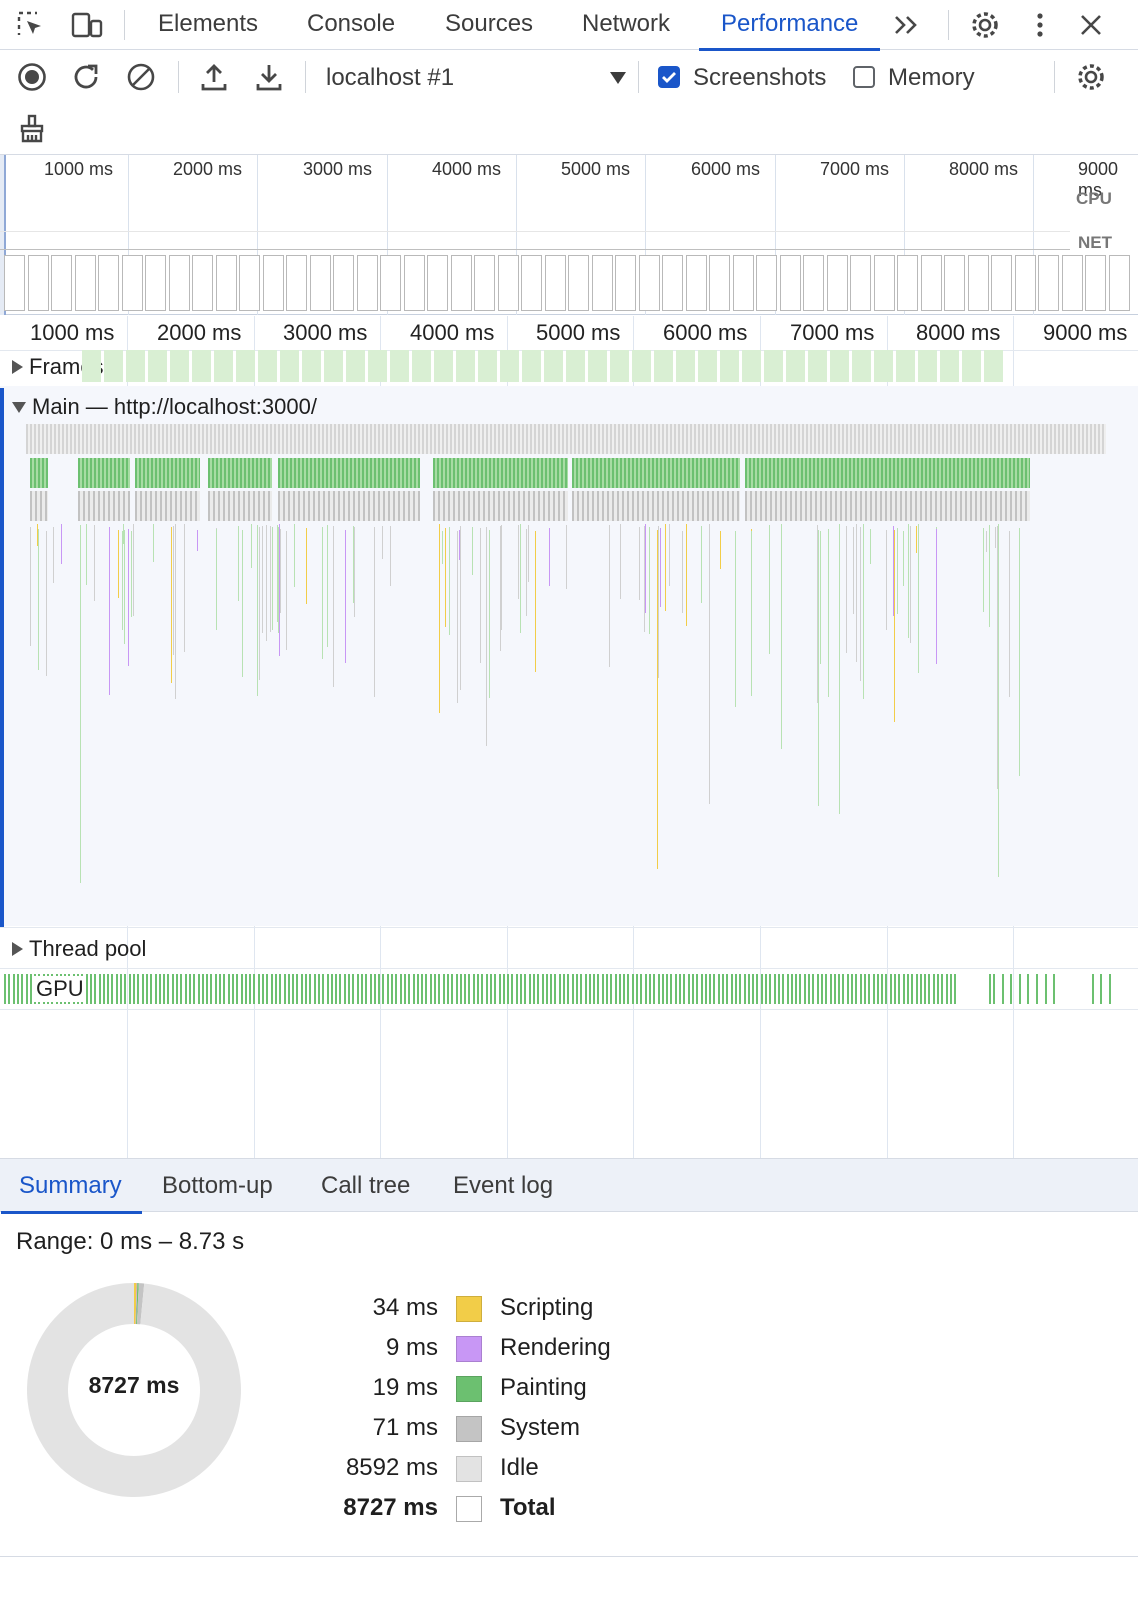 The width and height of the screenshot is (1138, 1598). I want to click on record-icon, so click(32, 77).